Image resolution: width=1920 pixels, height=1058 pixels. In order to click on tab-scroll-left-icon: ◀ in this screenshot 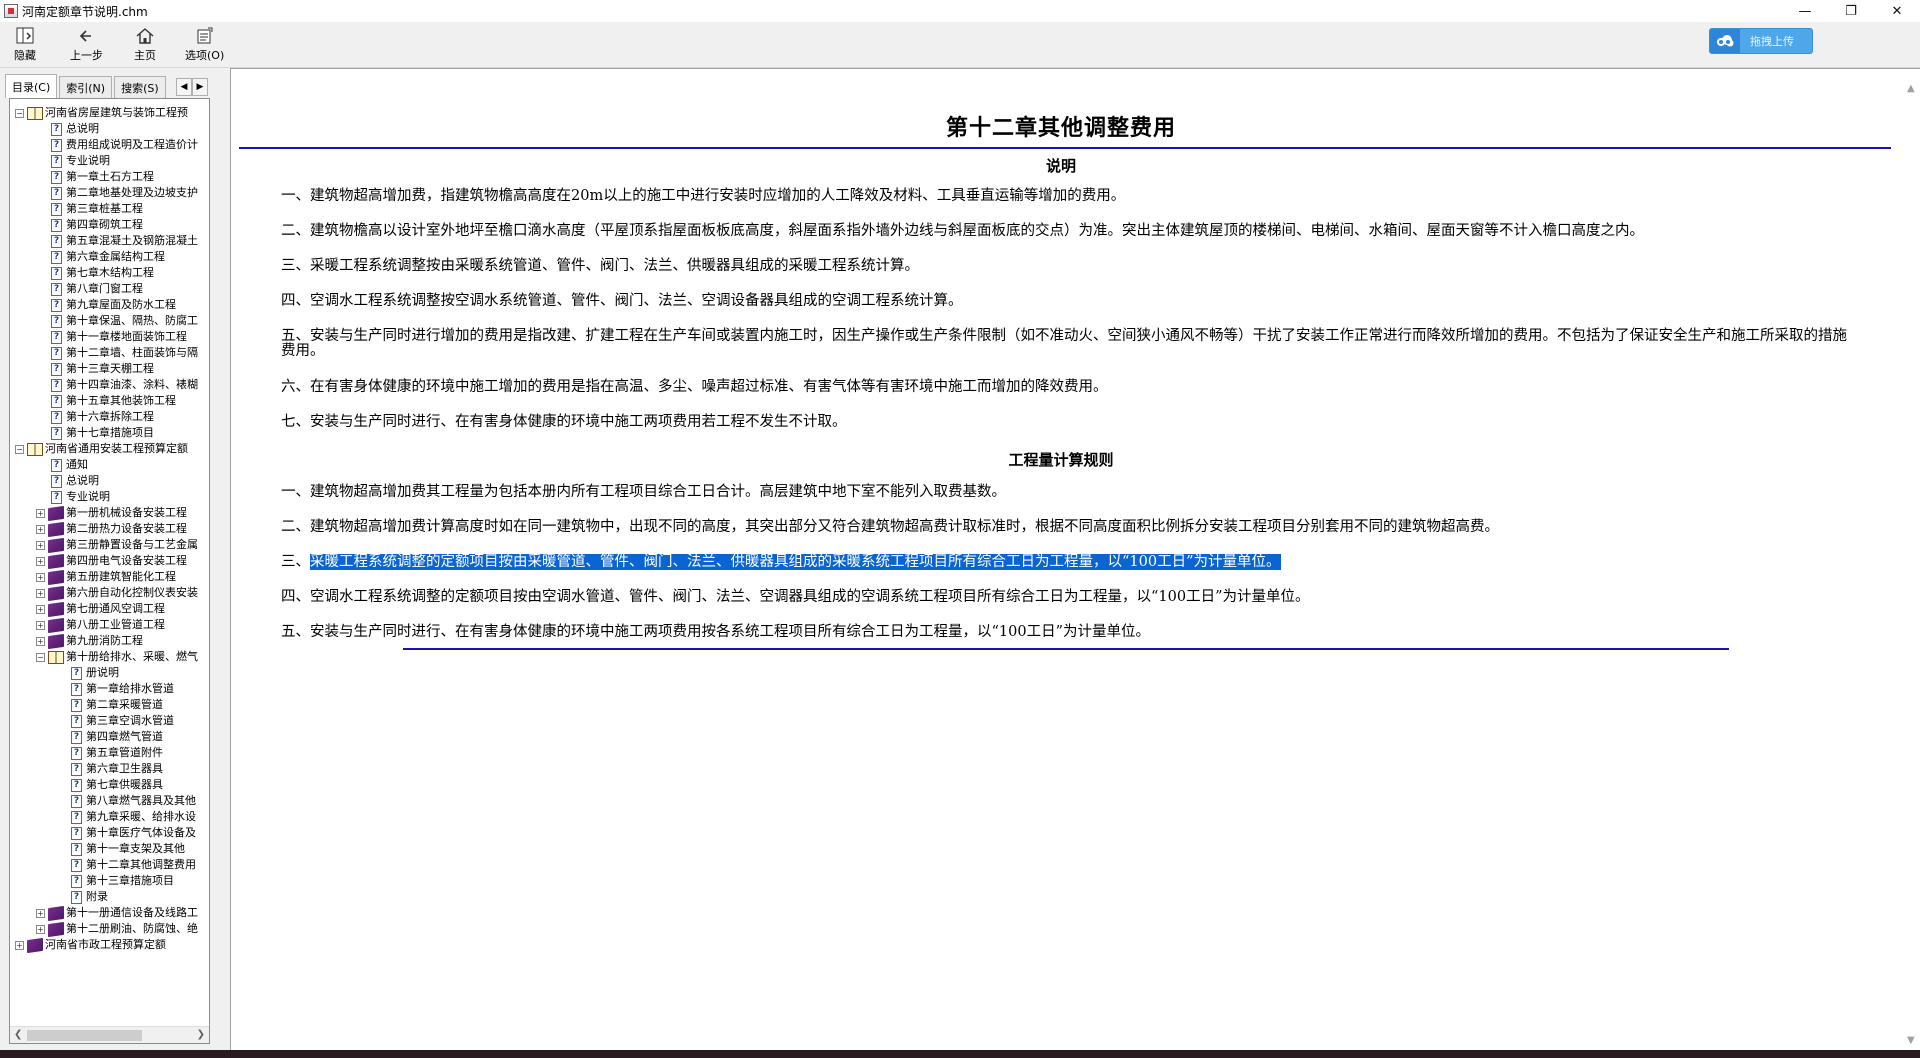, I will do `click(184, 87)`.